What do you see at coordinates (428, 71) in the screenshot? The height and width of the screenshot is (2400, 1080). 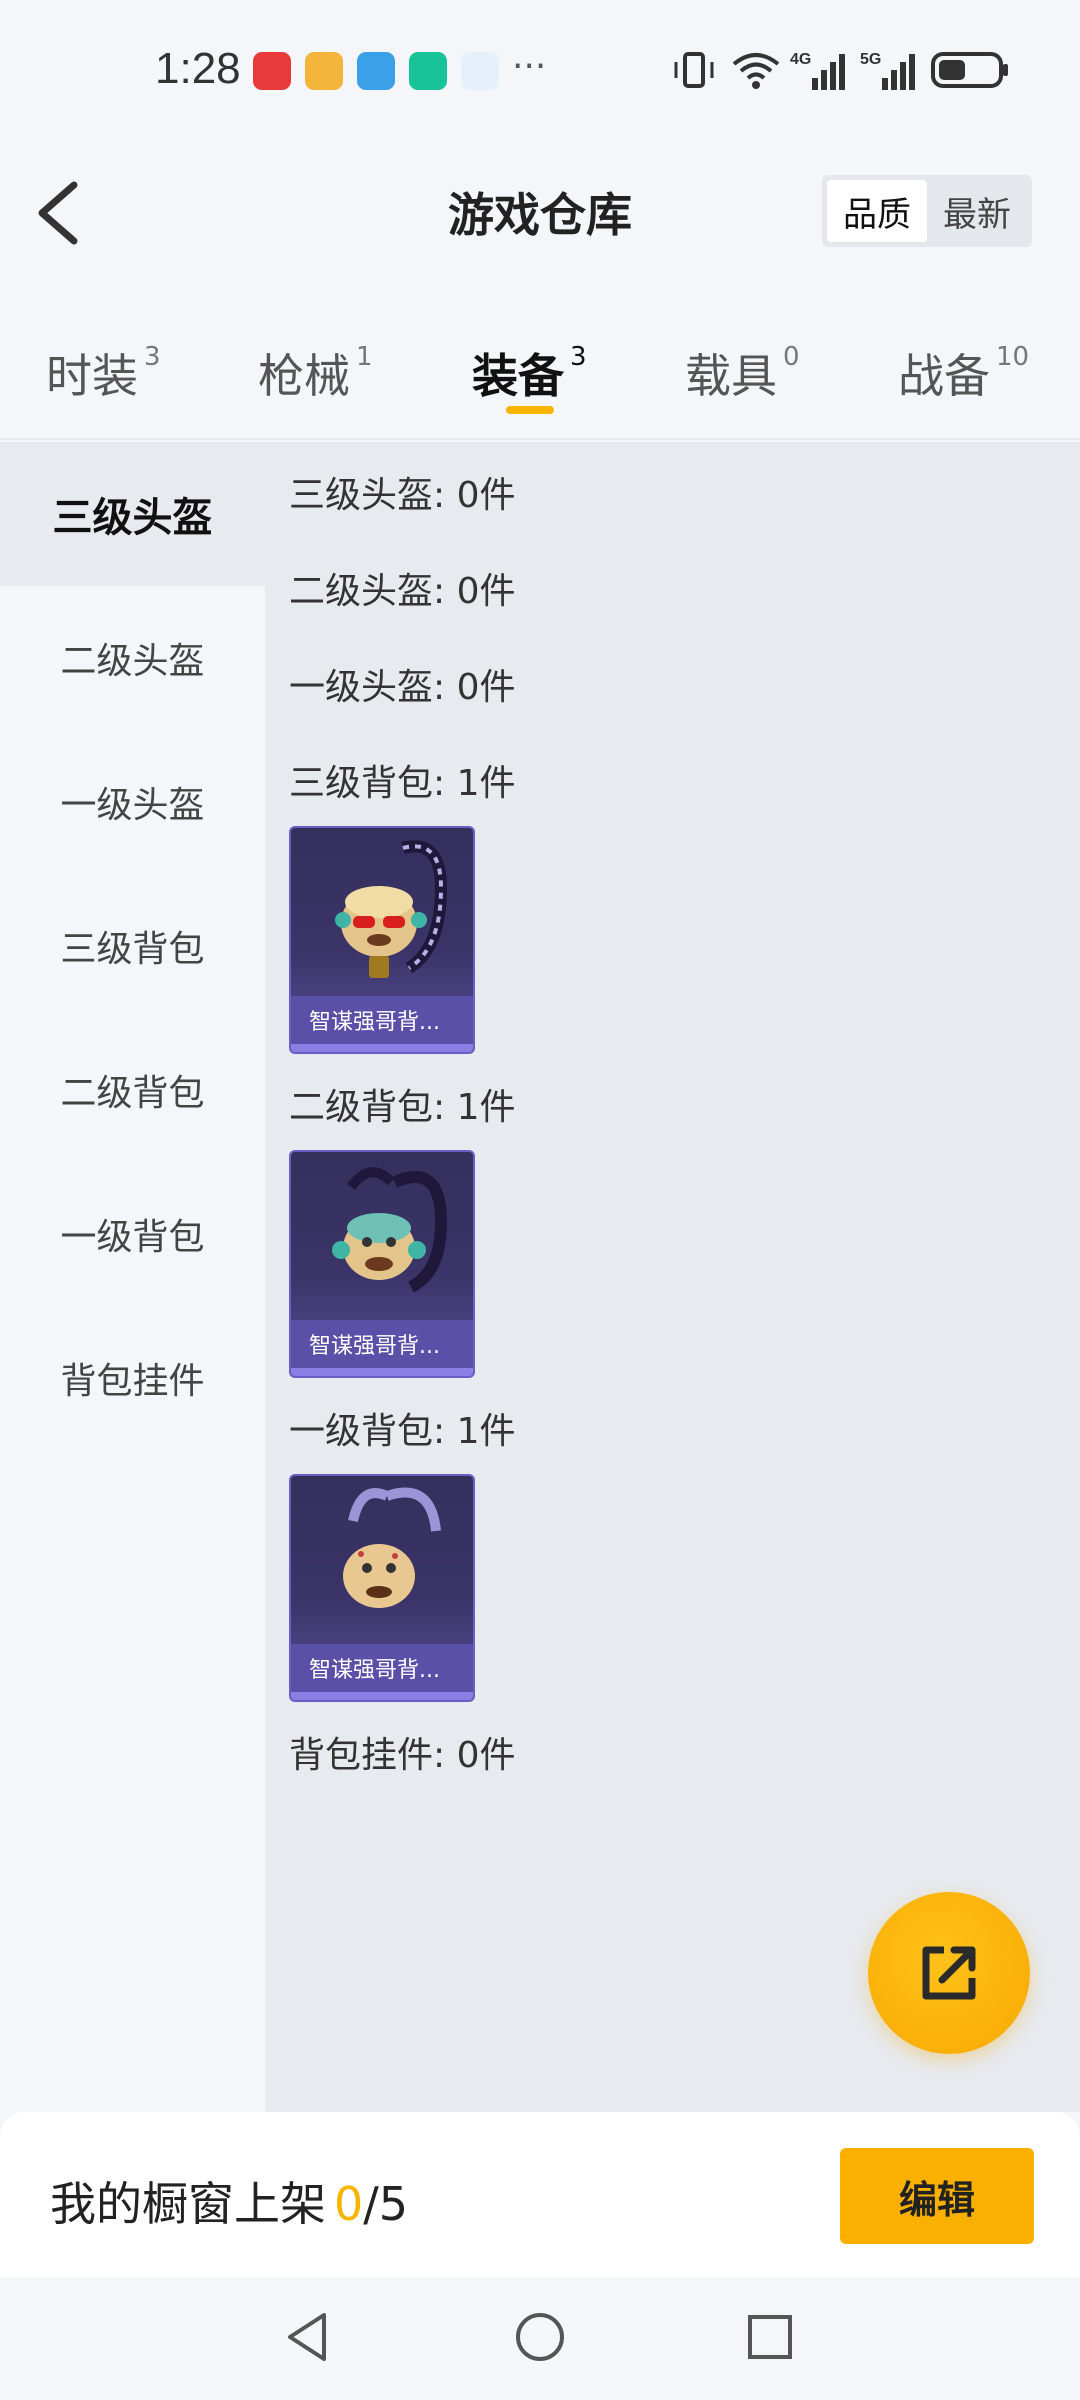 I see `security-icon` at bounding box center [428, 71].